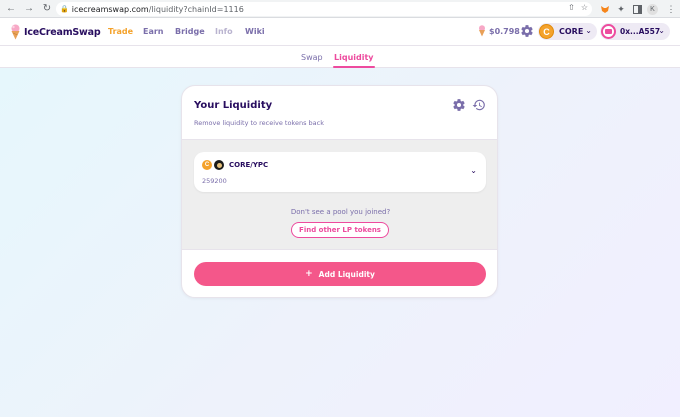 The image size is (680, 417). What do you see at coordinates (157, 9) in the screenshot?
I see `url-text: icecreamswap.com/liquidity?chainId=1116` at bounding box center [157, 9].